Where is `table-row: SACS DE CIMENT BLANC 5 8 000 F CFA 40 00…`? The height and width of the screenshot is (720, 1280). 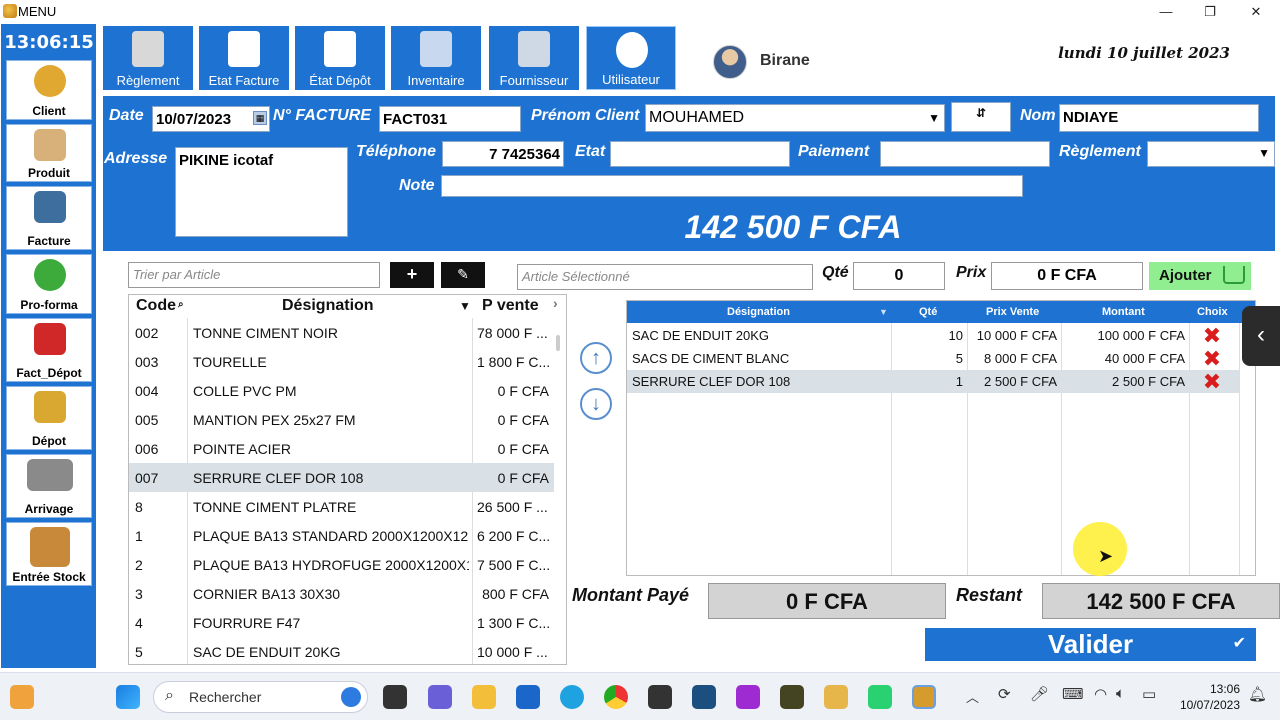 table-row: SACS DE CIMENT BLANC 5 8 000 F CFA 40 00… is located at coordinates (933, 358).